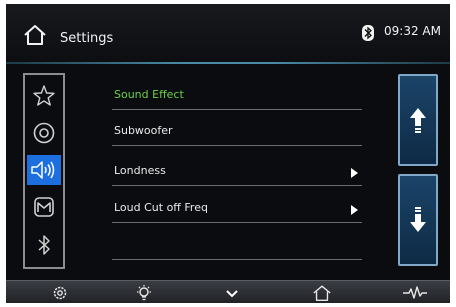  What do you see at coordinates (237, 247) in the screenshot?
I see `menu-item-empty` at bounding box center [237, 247].